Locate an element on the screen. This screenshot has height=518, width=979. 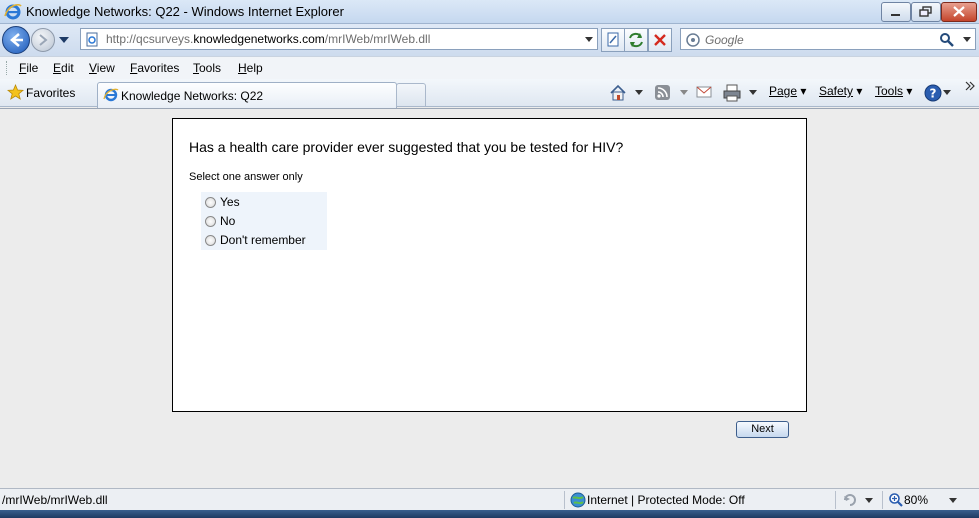
answer-label: Yes is located at coordinates (230, 202).